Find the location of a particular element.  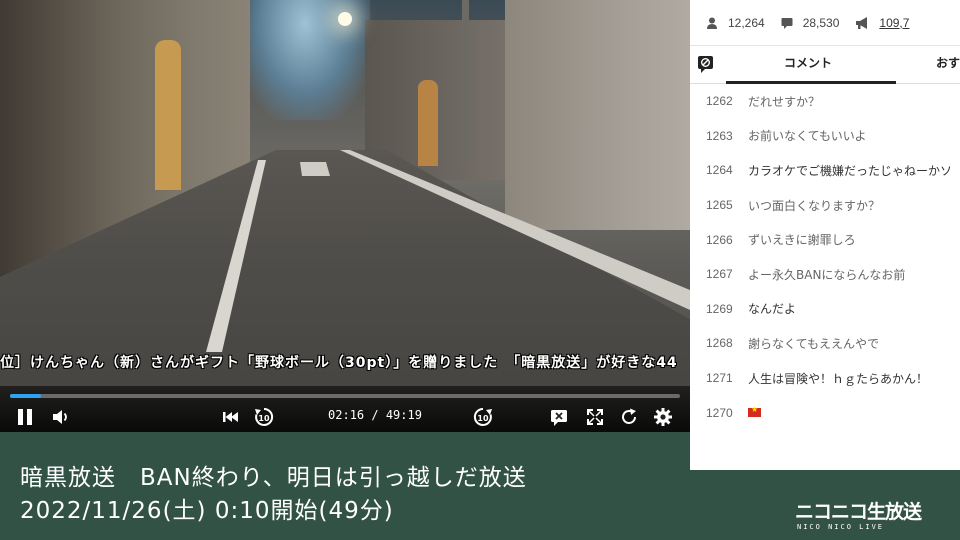

comment-number: 1263 is located at coordinates (719, 135).